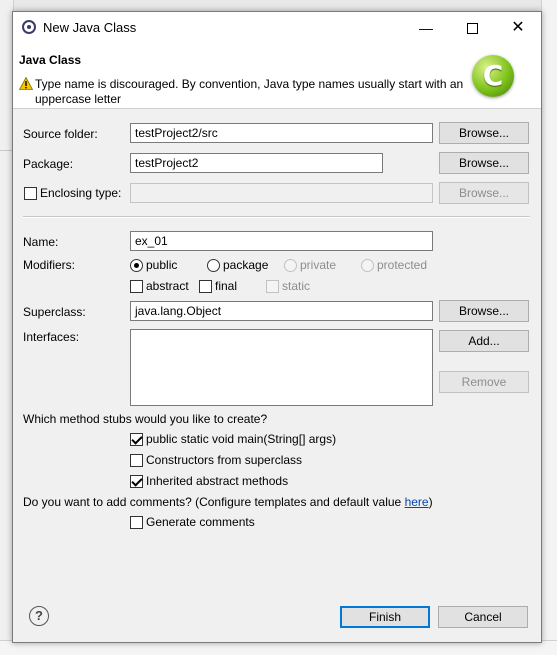  Describe the element at coordinates (6, 150) in the screenshot. I see `background-divider` at that location.